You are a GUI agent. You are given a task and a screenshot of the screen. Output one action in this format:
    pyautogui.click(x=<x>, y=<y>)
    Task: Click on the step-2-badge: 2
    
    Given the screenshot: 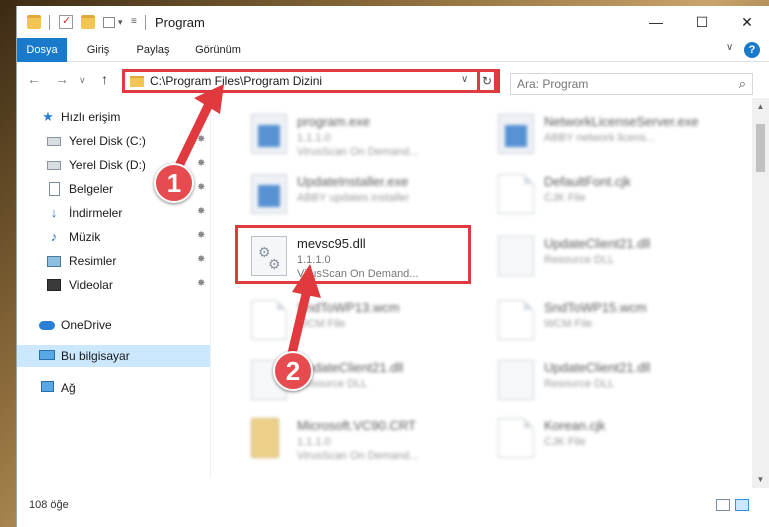 What is the action you would take?
    pyautogui.click(x=293, y=371)
    